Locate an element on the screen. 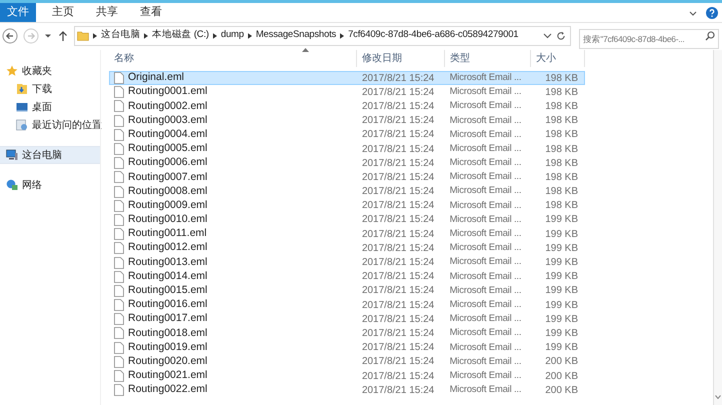 The width and height of the screenshot is (722, 405). file-row: Routing0017.eml 2017/8/21 15:24 Microsoft Email ... 199 KB is located at coordinates (347, 319).